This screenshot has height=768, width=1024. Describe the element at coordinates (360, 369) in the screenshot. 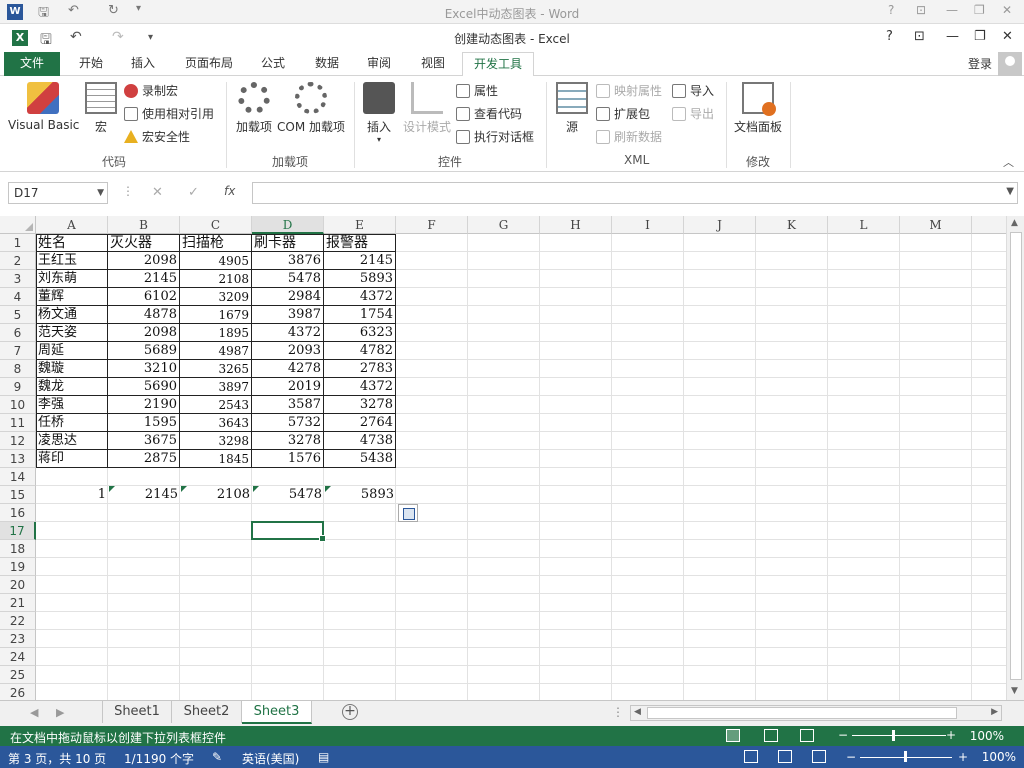

I see `cell-e8: 2783` at that location.